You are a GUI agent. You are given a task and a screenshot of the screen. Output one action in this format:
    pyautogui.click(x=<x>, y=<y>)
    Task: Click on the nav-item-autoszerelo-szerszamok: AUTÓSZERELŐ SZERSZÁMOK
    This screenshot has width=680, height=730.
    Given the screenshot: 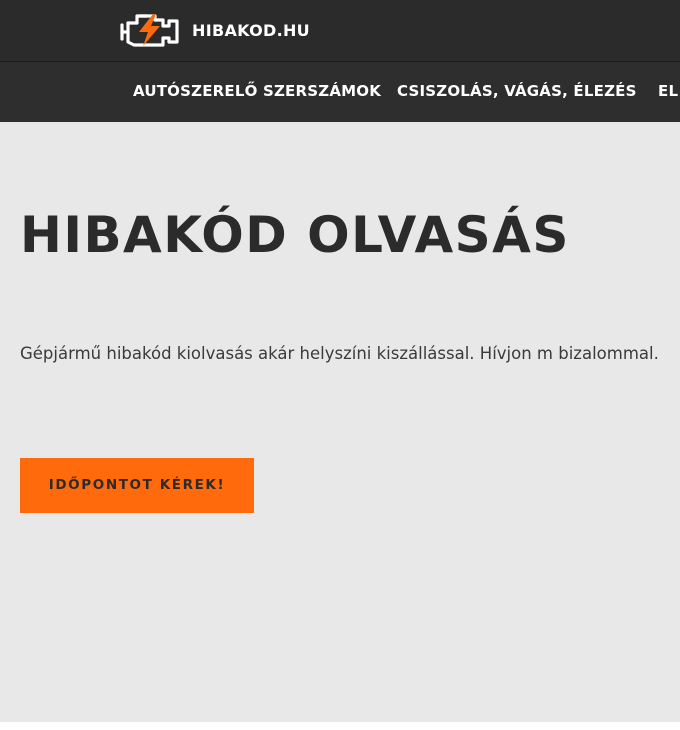 What is the action you would take?
    pyautogui.click(x=257, y=91)
    